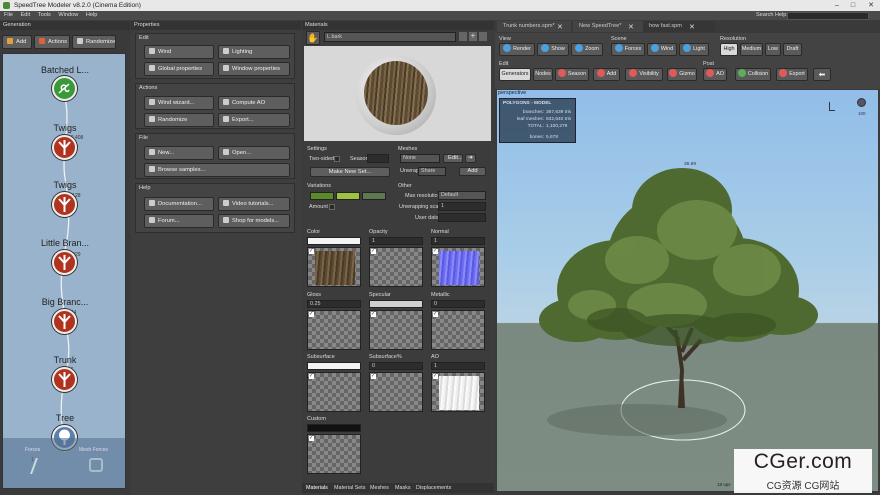  What do you see at coordinates (458, 267) in the screenshot?
I see `normal-map-slot: ✓` at bounding box center [458, 267].